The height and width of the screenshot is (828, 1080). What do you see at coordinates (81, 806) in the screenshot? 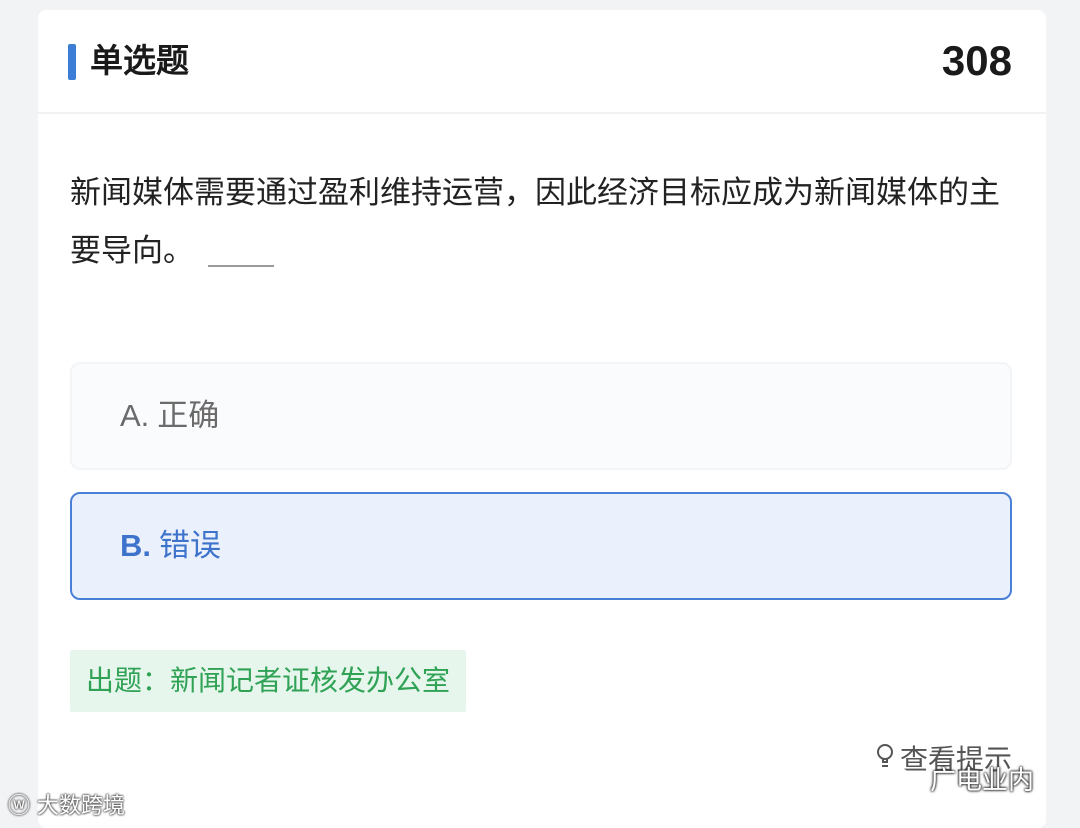
I see `watermark-left-text: 大数跨境` at bounding box center [81, 806].